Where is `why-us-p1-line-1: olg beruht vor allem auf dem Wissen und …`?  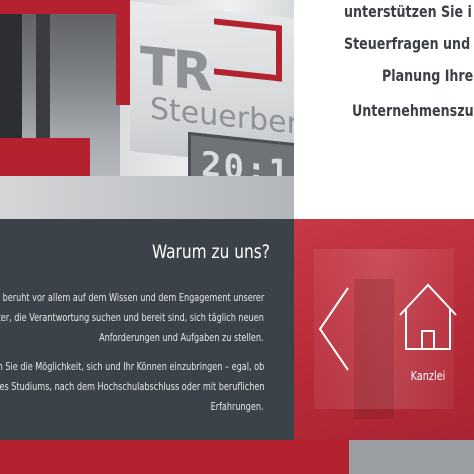 why-us-p1-line-1: olg beruht vor allem auf dem Wissen und … is located at coordinates (132, 297).